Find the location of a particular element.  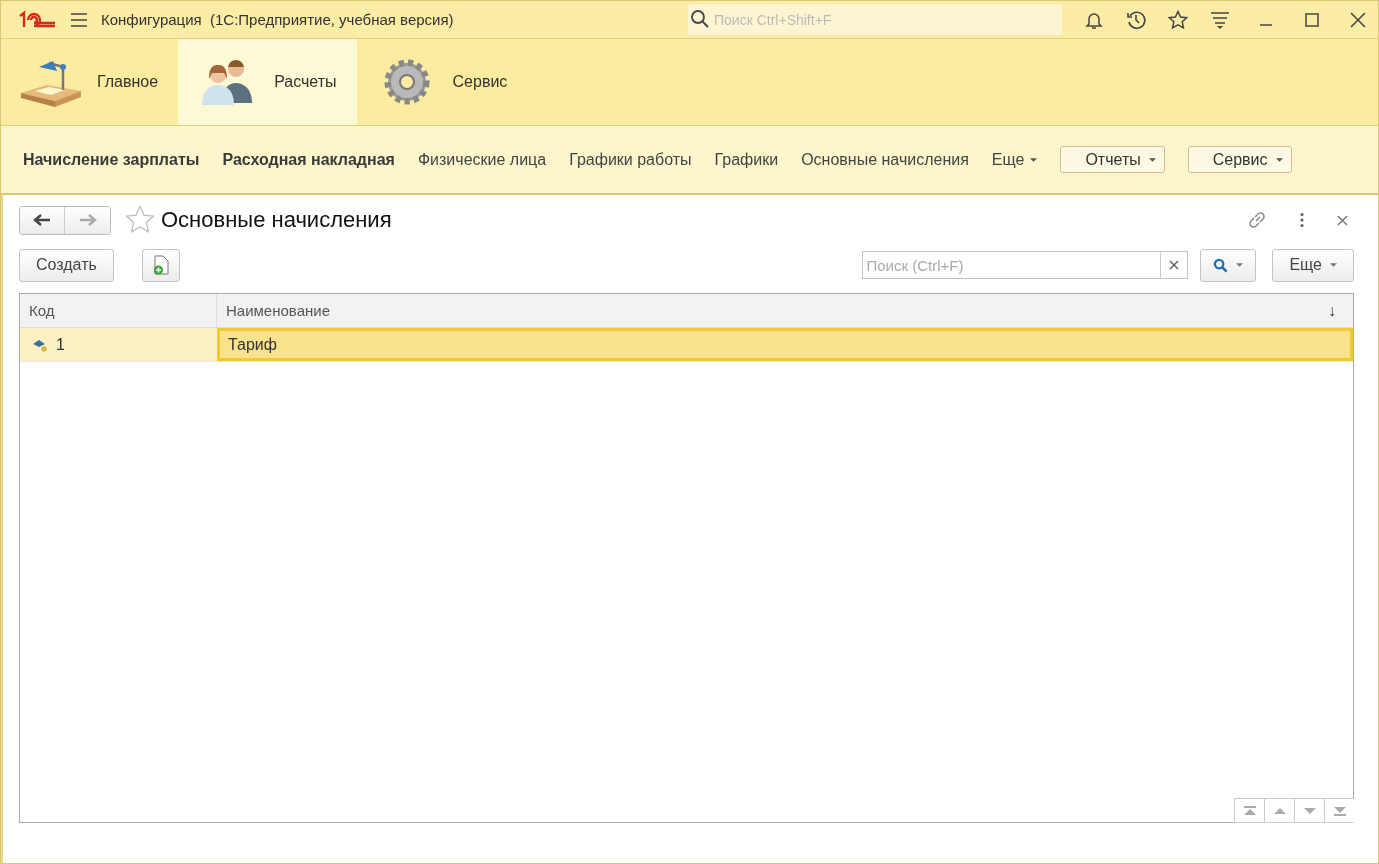

more-actions-icon is located at coordinates (1302, 220).